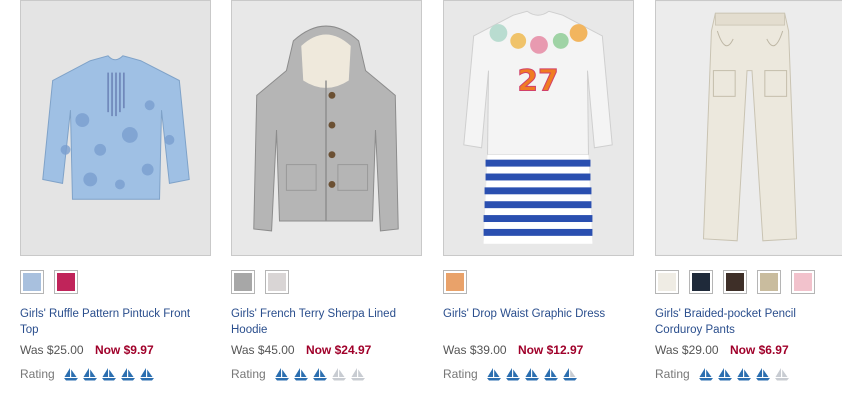 The height and width of the screenshot is (397, 842). Describe the element at coordinates (538, 322) in the screenshot. I see `product-name-link: Girls' Drop Waist Graphic Dress` at that location.